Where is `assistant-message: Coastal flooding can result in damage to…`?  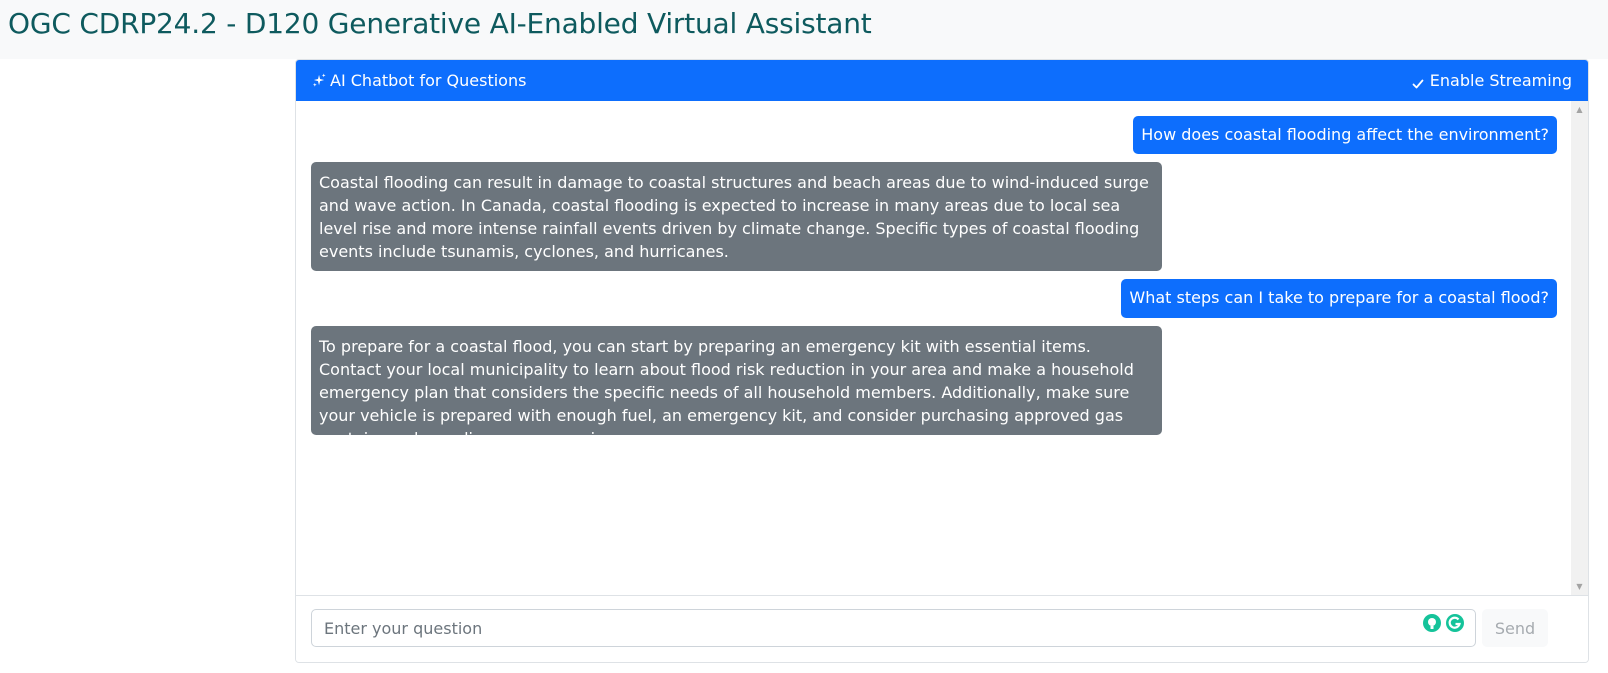
assistant-message: Coastal flooding can result in damage to… is located at coordinates (736, 216).